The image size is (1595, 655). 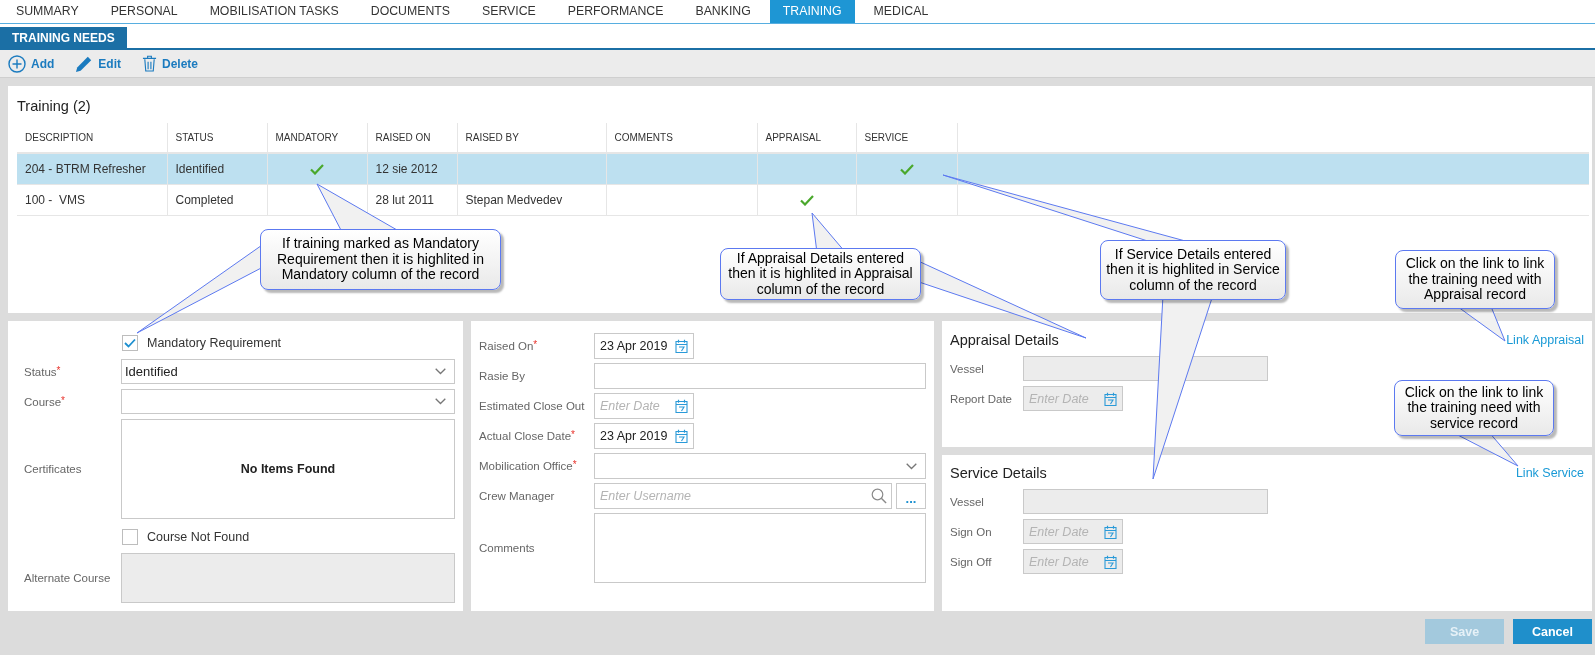 I want to click on checkbox-label: Course Not Found, so click(x=198, y=537).